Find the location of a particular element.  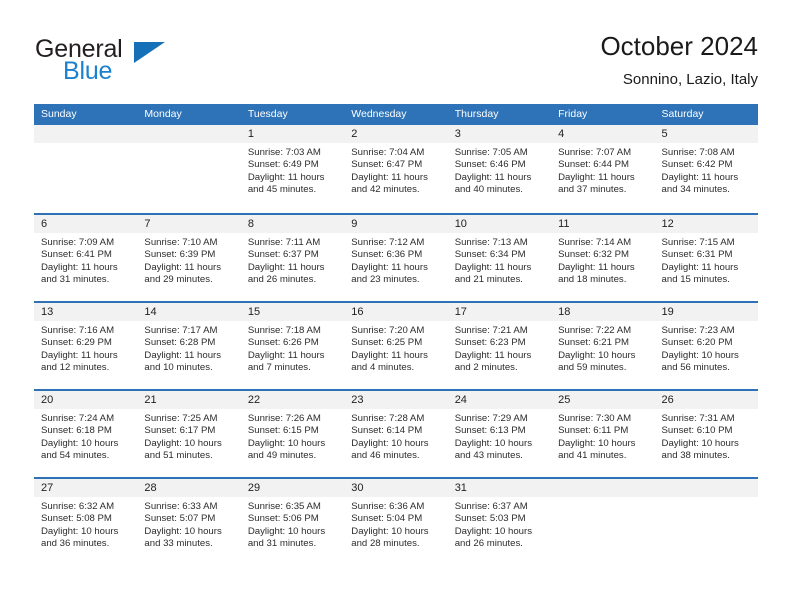

daylight-text: Daylight: 11 hours and 40 minutes. is located at coordinates (493, 183).